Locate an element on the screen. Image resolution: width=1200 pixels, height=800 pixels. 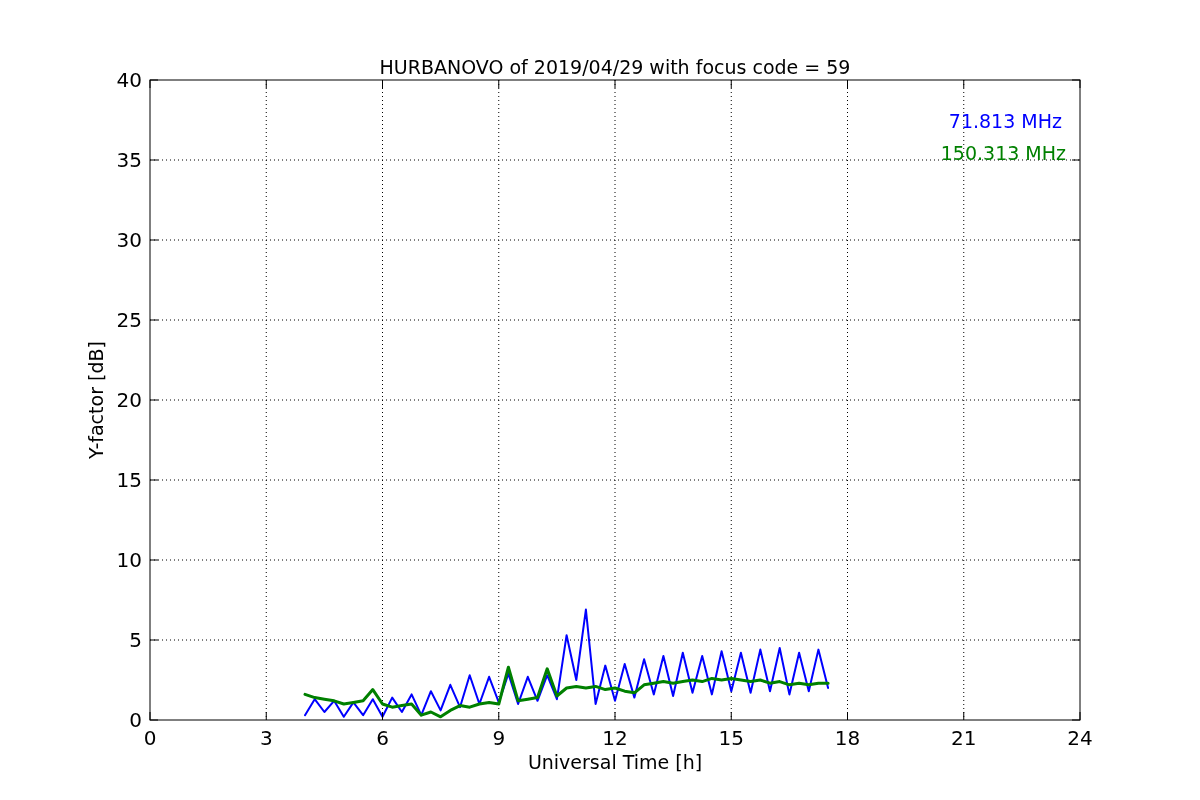
y-tick-label: 15 is located at coordinates (129, 480).